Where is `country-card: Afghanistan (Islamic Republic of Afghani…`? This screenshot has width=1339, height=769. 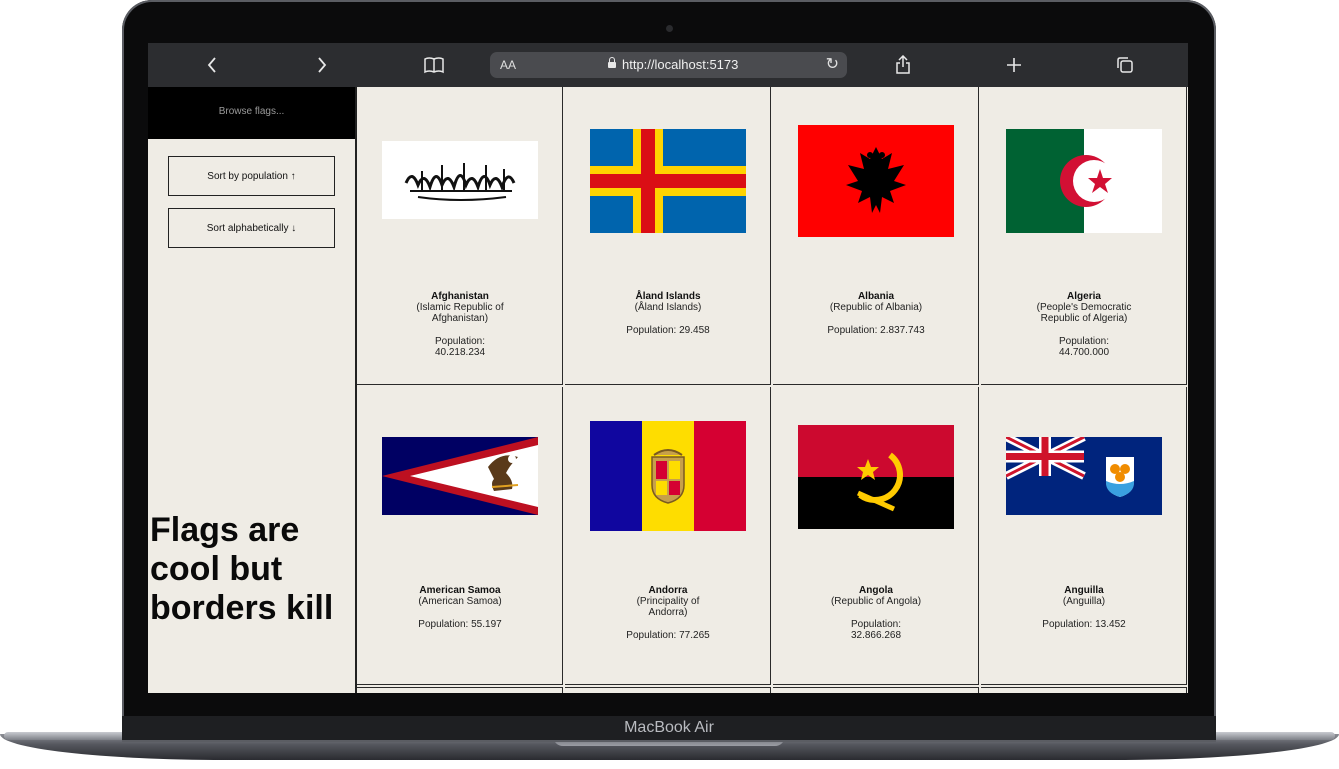 country-card: Afghanistan (Islamic Republic of Afghani… is located at coordinates (460, 236).